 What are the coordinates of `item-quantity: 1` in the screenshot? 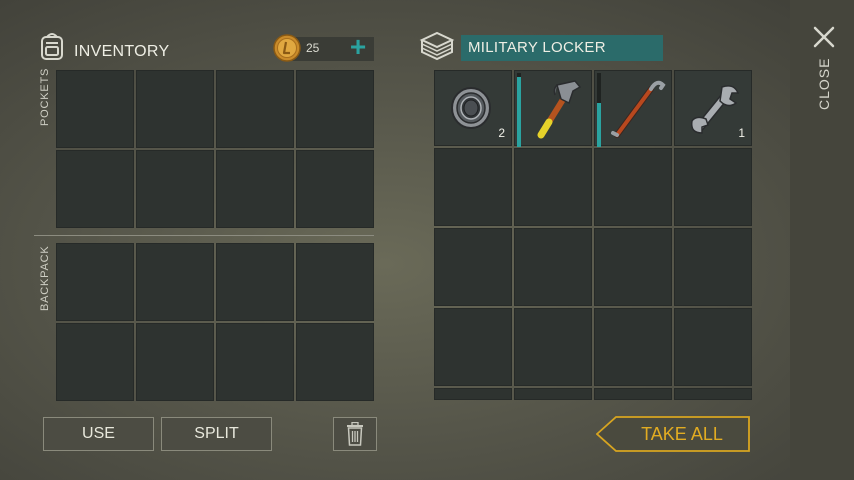 It's located at (741, 133).